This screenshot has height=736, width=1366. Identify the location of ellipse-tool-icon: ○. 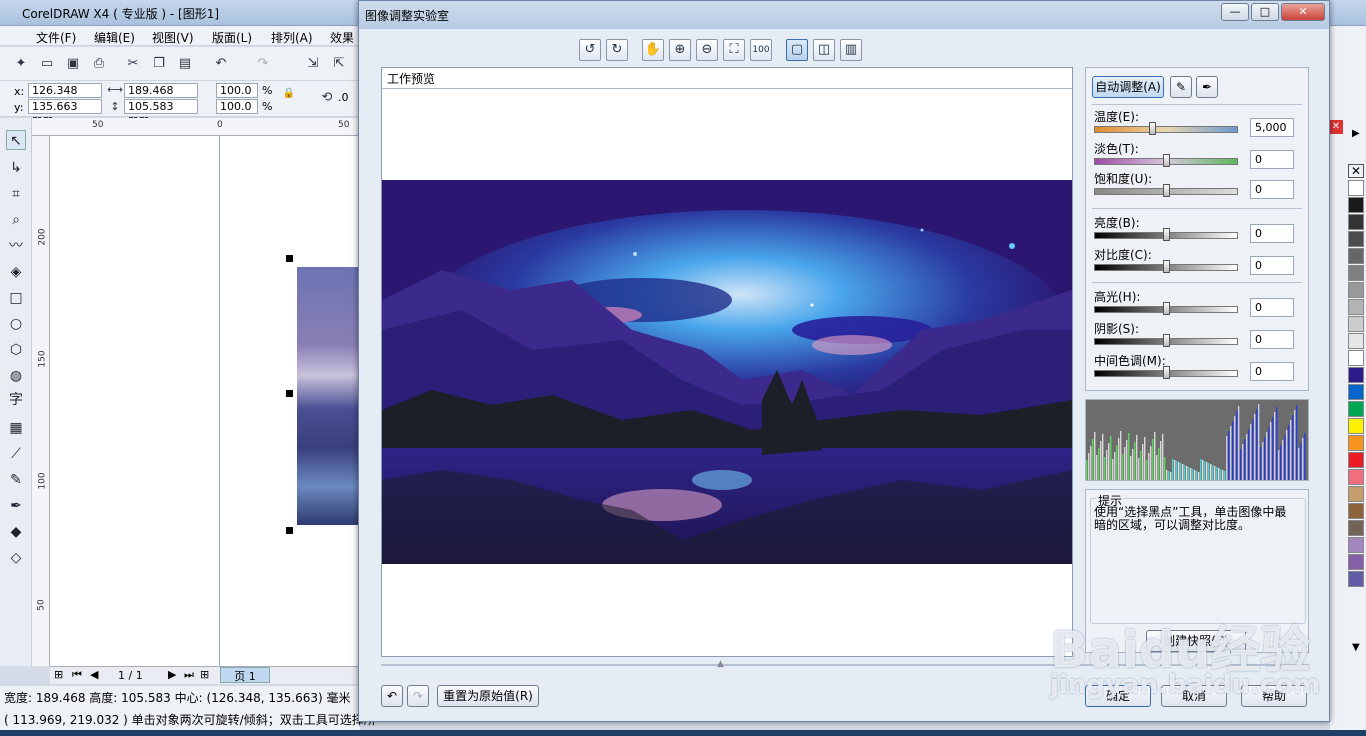
(16, 324).